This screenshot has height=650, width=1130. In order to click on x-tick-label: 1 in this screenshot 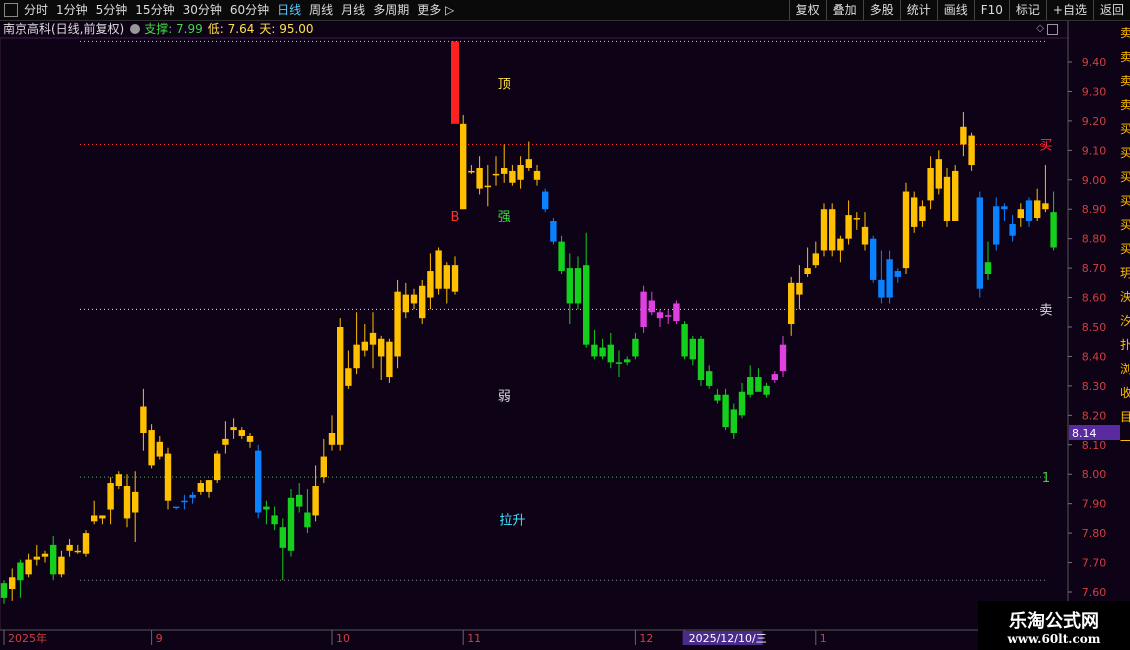, I will do `click(823, 638)`.